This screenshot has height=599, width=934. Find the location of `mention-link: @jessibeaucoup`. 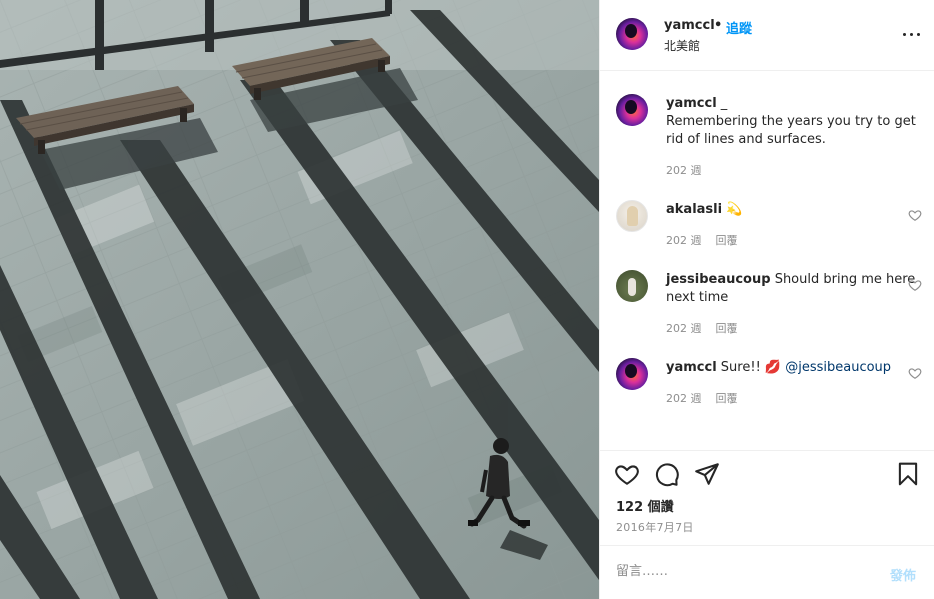

mention-link: @jessibeaucoup is located at coordinates (838, 367).